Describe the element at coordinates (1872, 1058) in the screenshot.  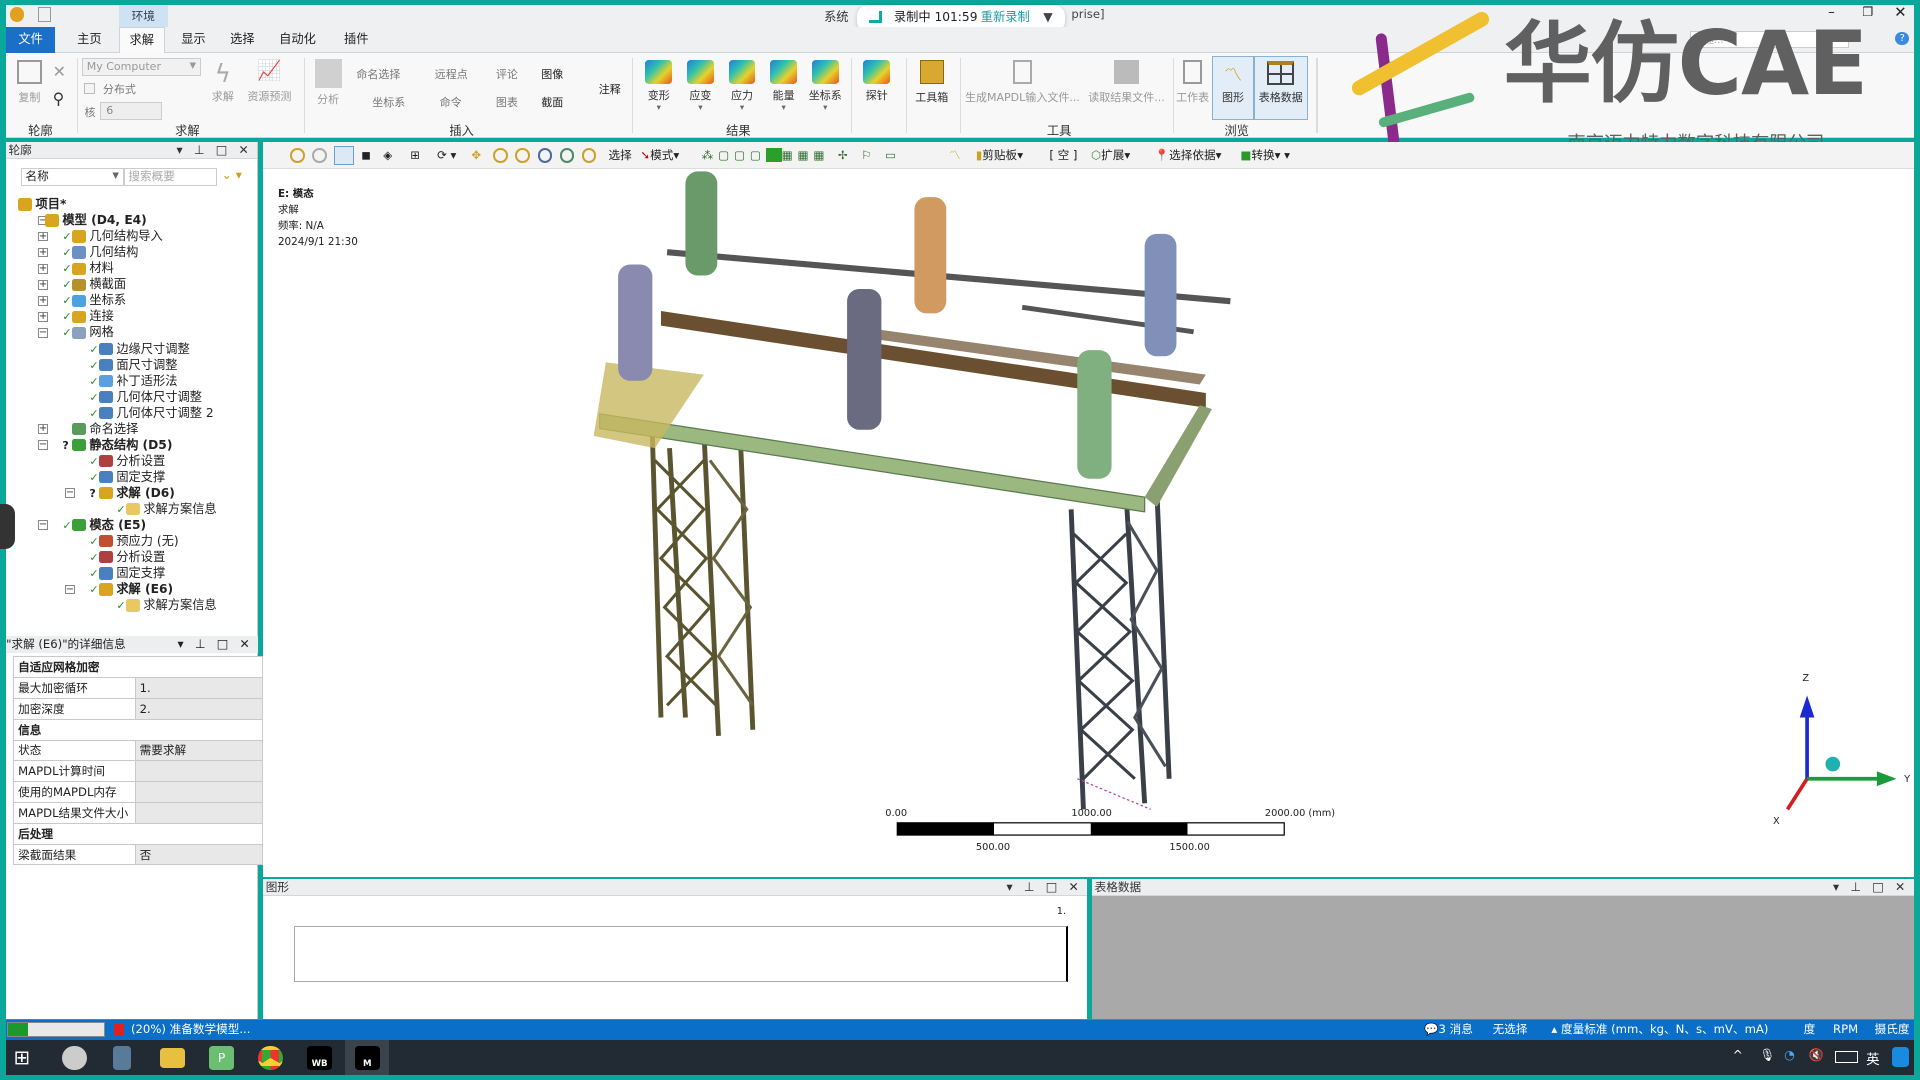
I see `ime-indicator: 英` at that location.